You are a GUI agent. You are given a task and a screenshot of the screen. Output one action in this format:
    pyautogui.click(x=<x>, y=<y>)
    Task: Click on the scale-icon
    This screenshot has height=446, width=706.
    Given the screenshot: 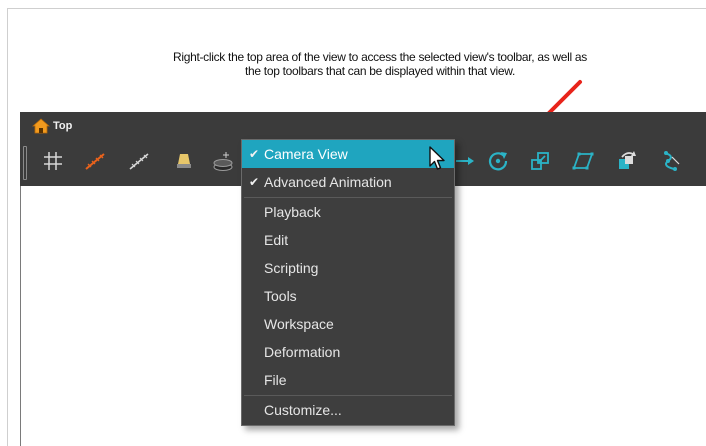 What is the action you would take?
    pyautogui.click(x=540, y=161)
    